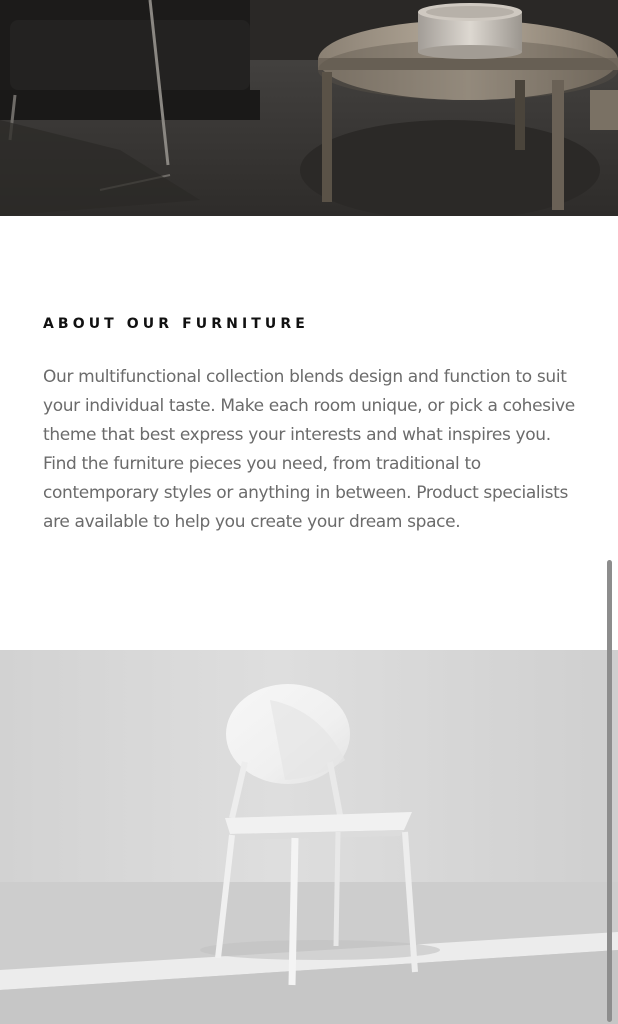  I want to click on about-heading: ABOUT OUR FURNITURE, so click(176, 324).